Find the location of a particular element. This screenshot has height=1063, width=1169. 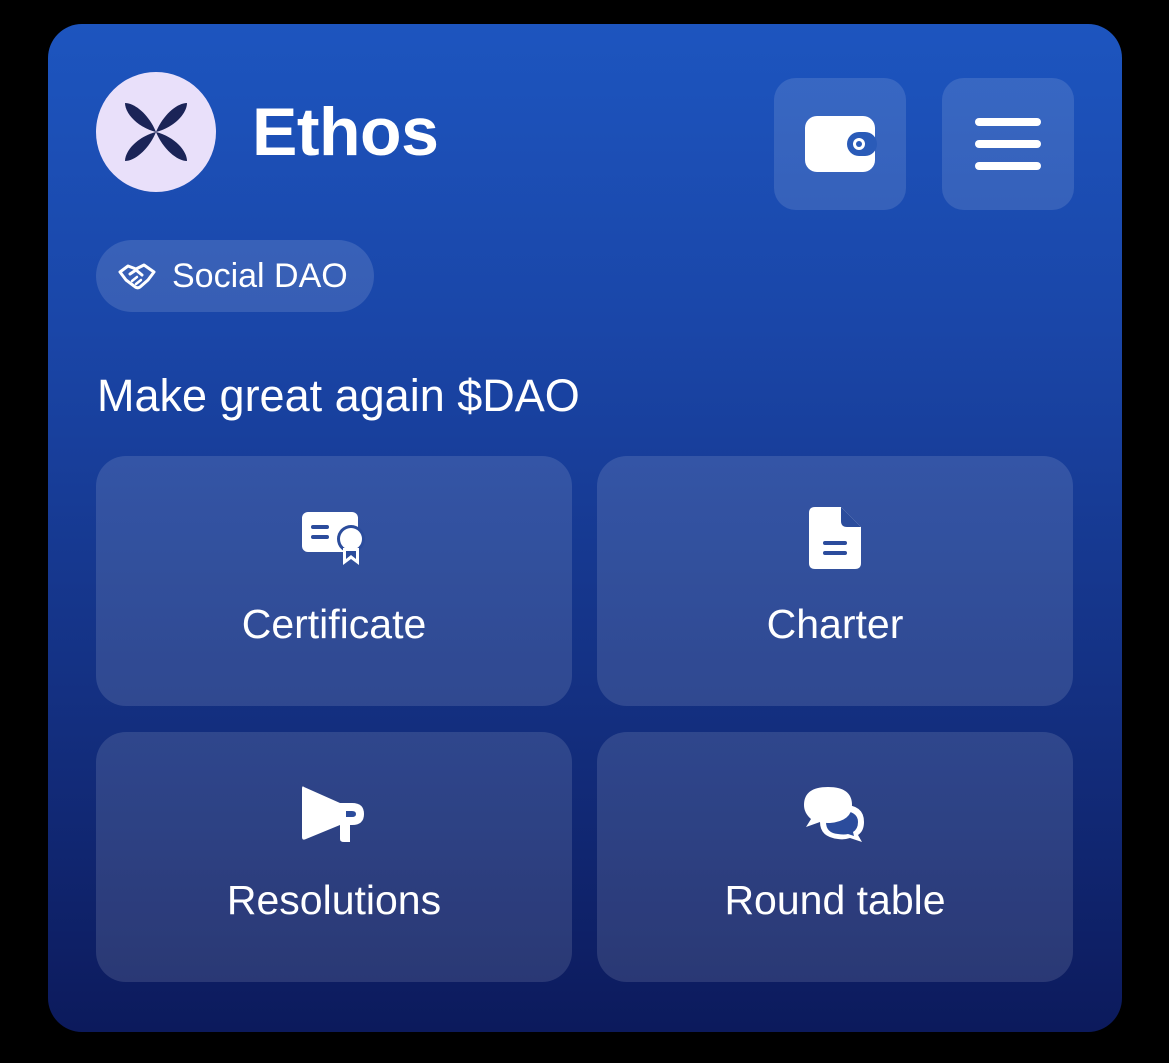

round-table-tile: Round table is located at coordinates (835, 857).